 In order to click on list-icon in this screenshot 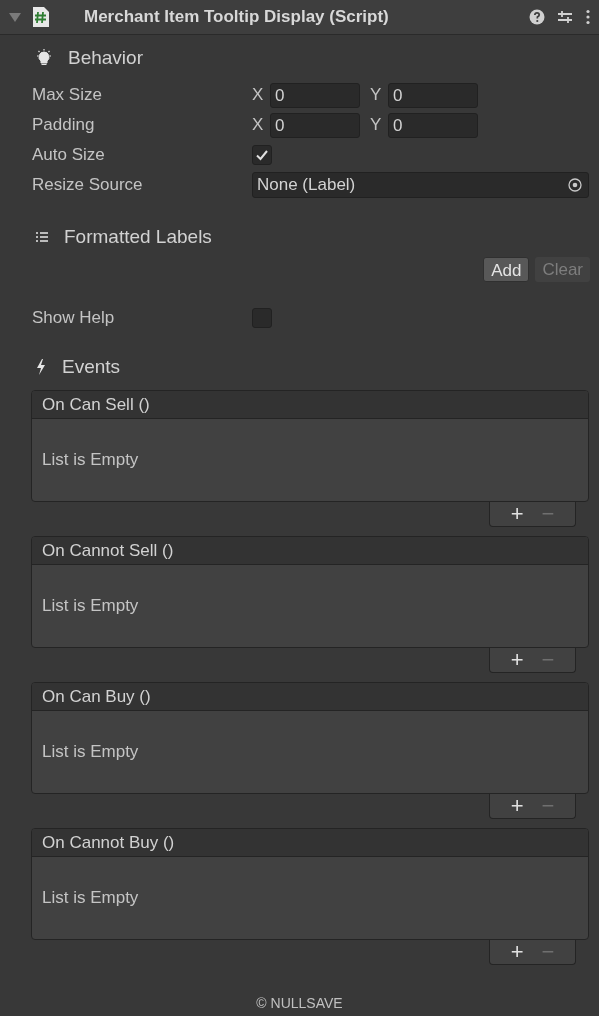, I will do `click(42, 237)`.